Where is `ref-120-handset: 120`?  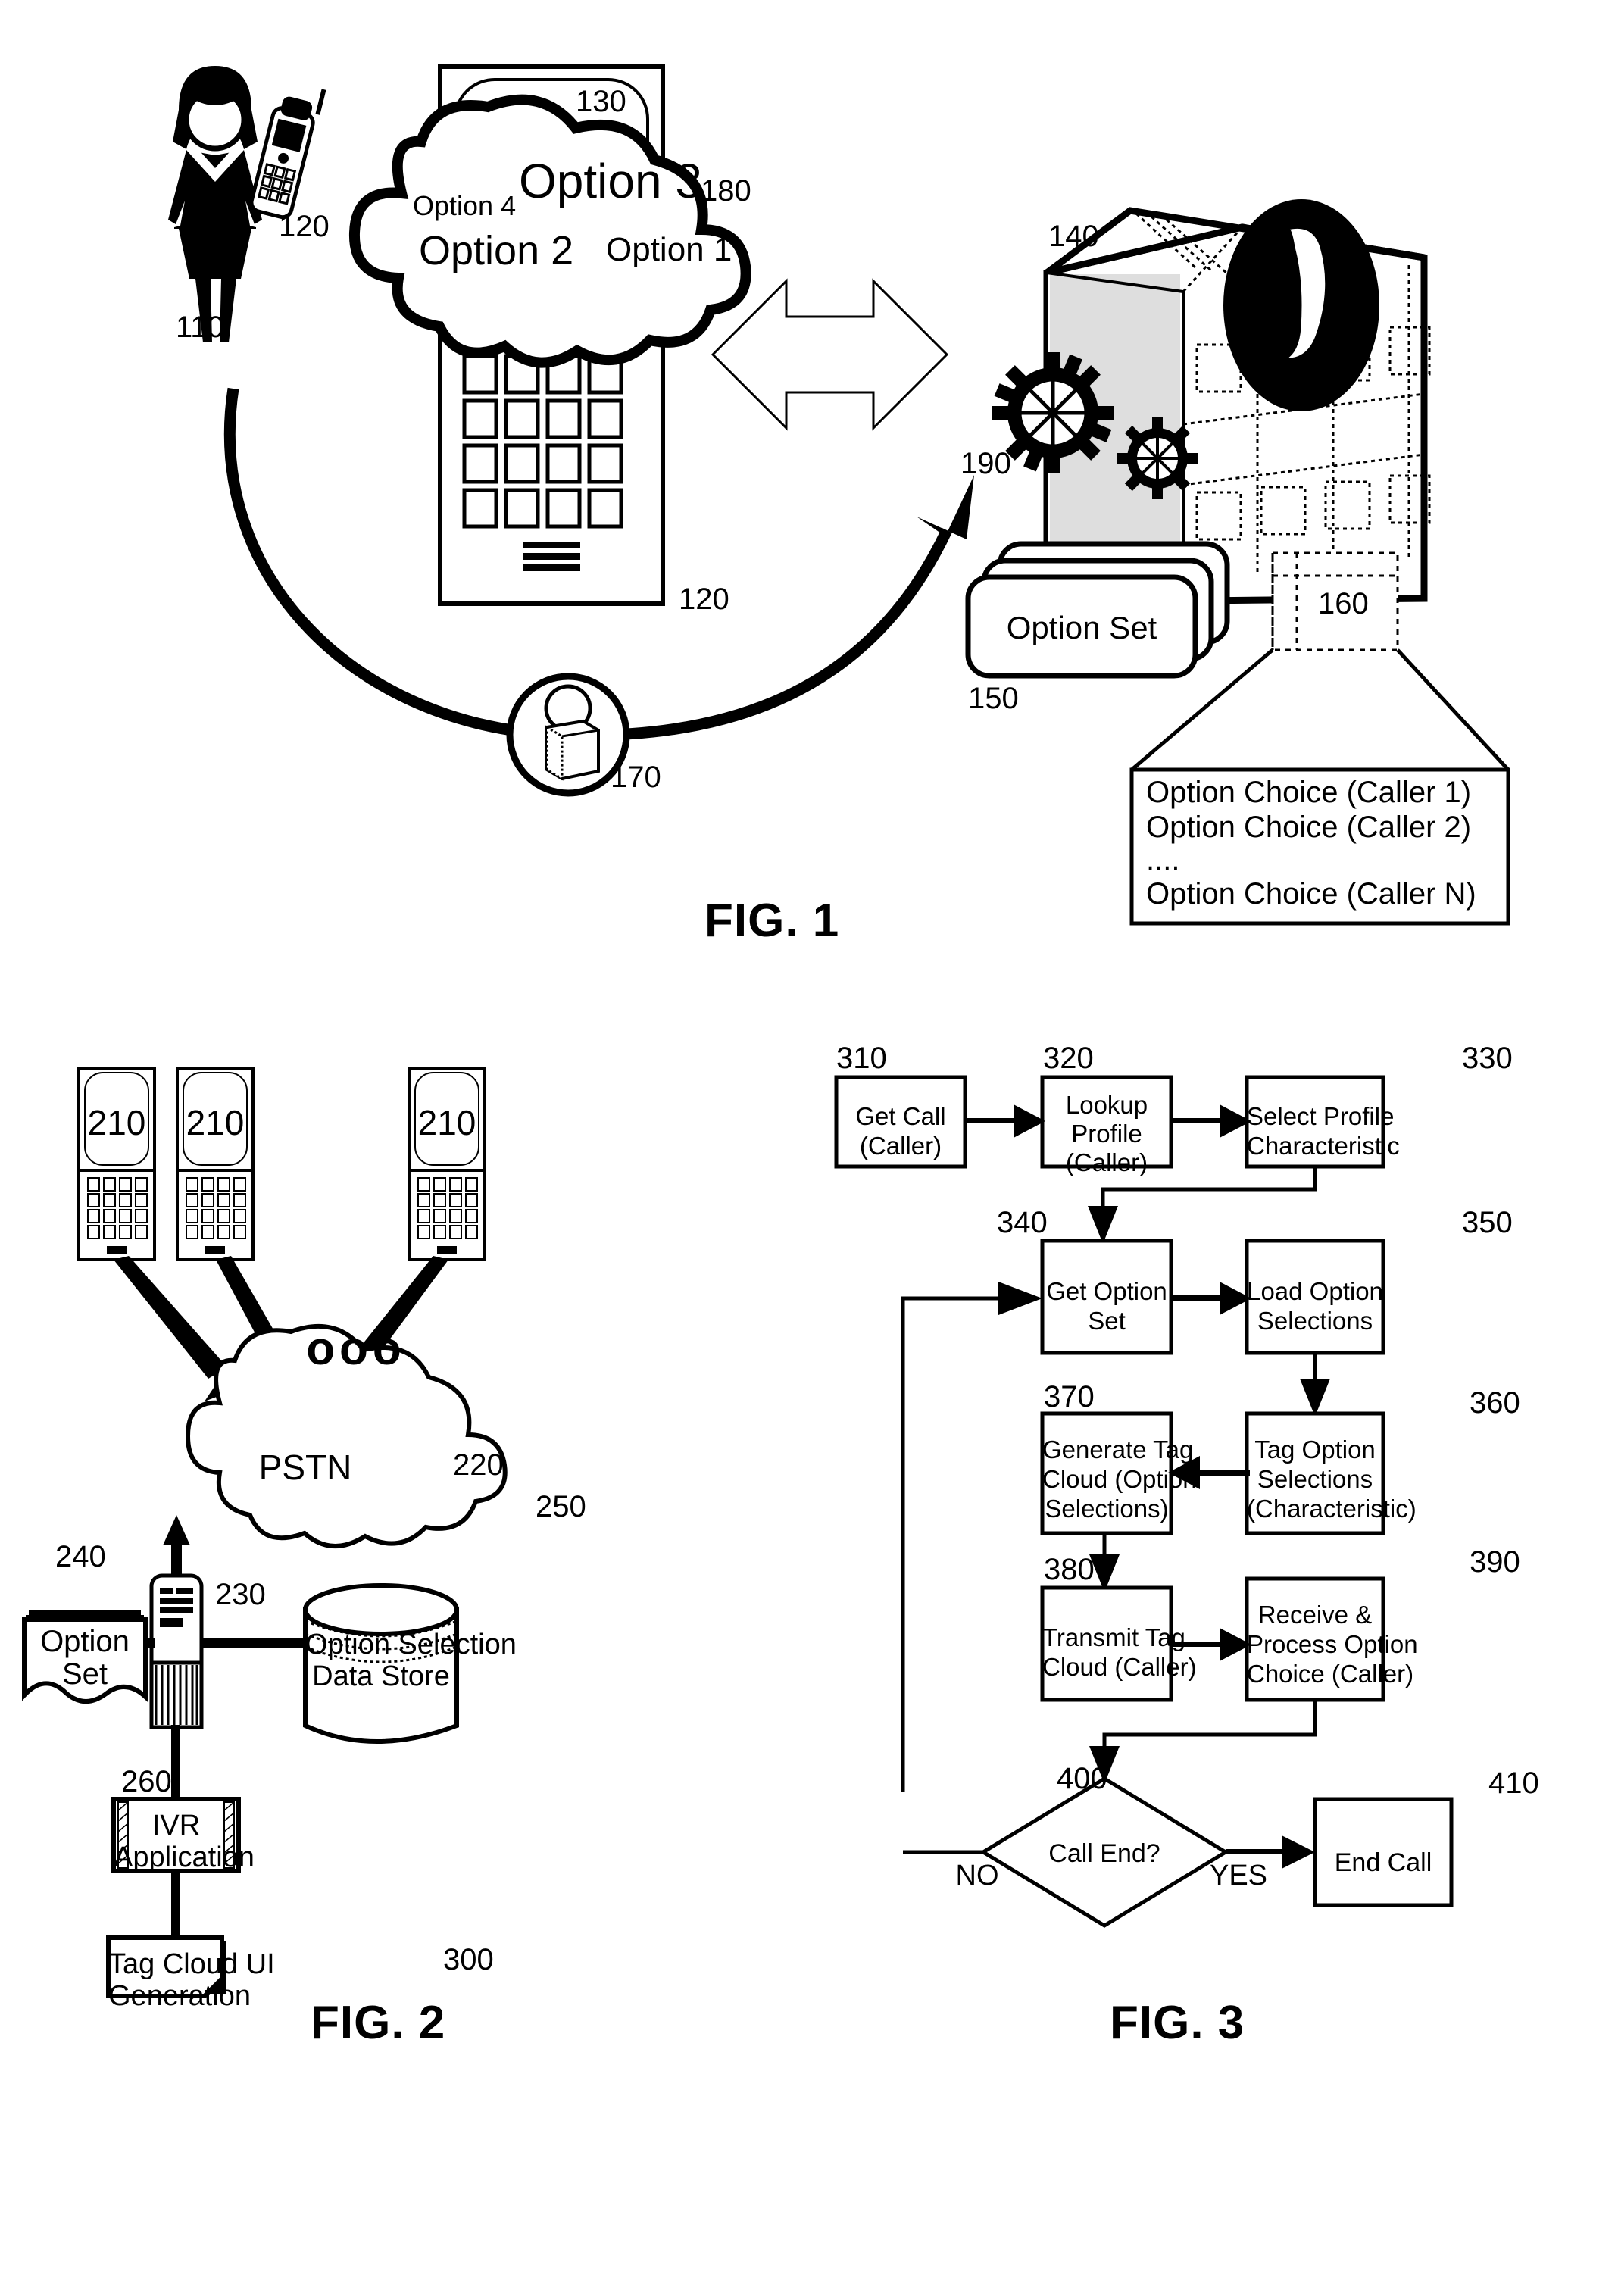 ref-120-handset: 120 is located at coordinates (304, 226).